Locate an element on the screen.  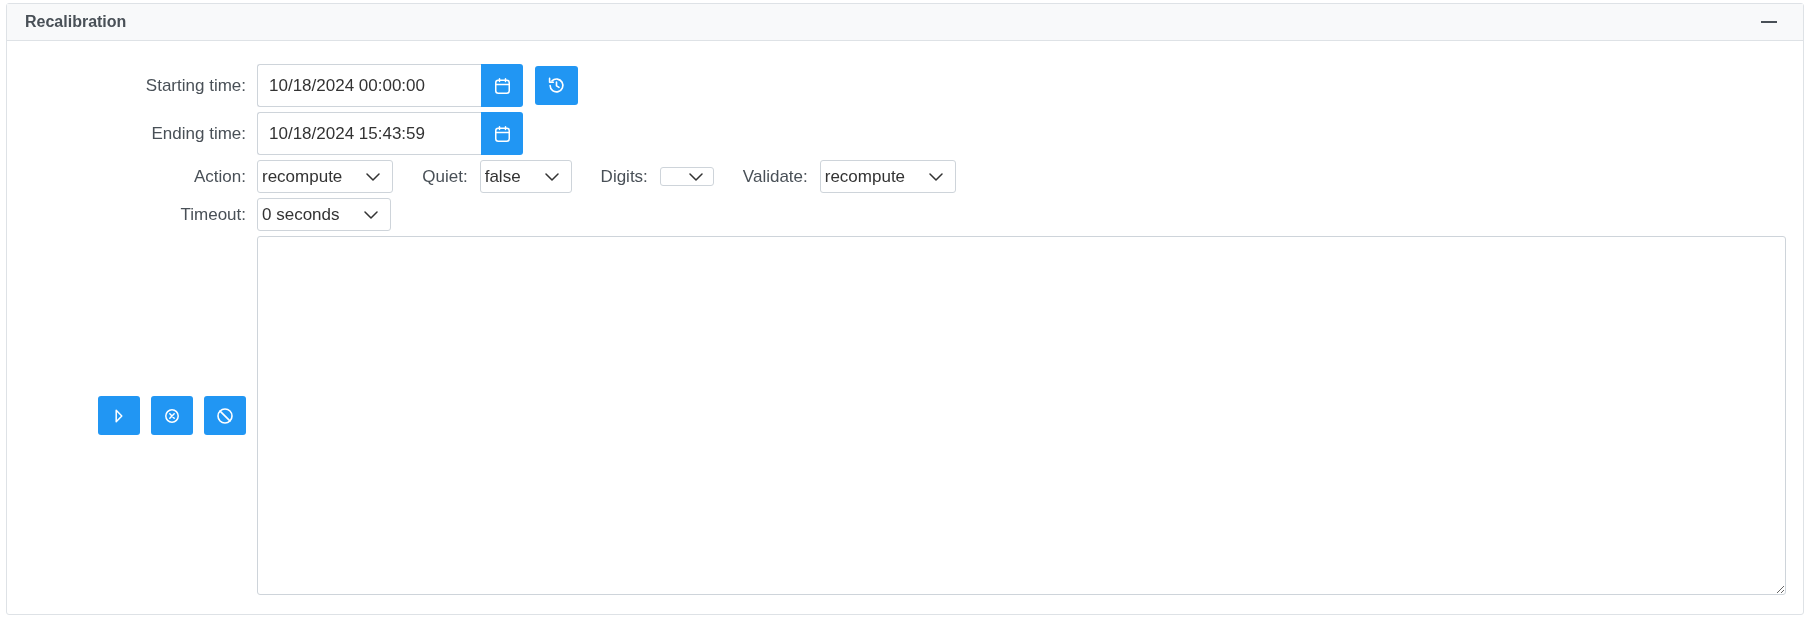
block-button is located at coordinates (225, 415).